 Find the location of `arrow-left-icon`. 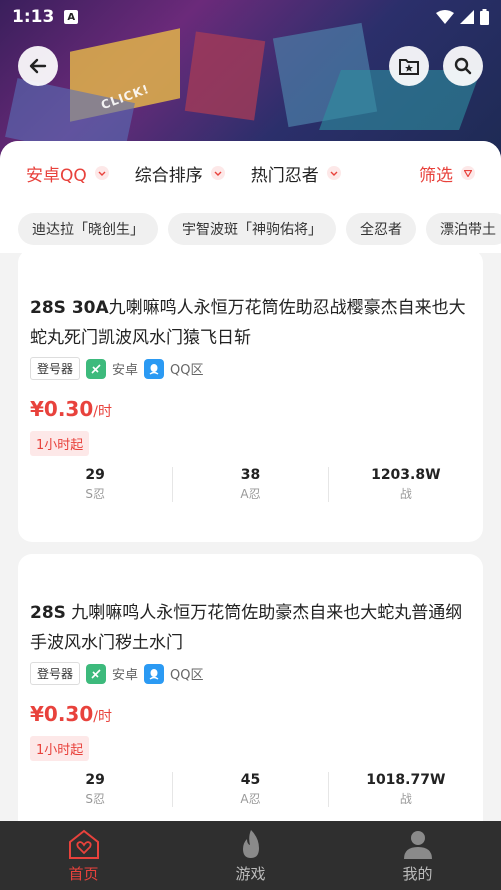

arrow-left-icon is located at coordinates (38, 66).